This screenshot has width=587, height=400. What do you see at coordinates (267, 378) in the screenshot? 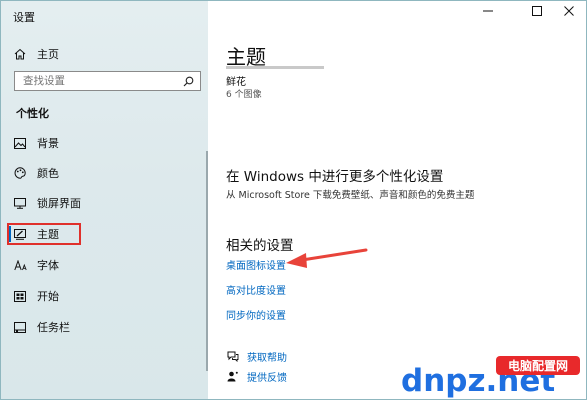
I see `feedback-label: 提供反馈` at bounding box center [267, 378].